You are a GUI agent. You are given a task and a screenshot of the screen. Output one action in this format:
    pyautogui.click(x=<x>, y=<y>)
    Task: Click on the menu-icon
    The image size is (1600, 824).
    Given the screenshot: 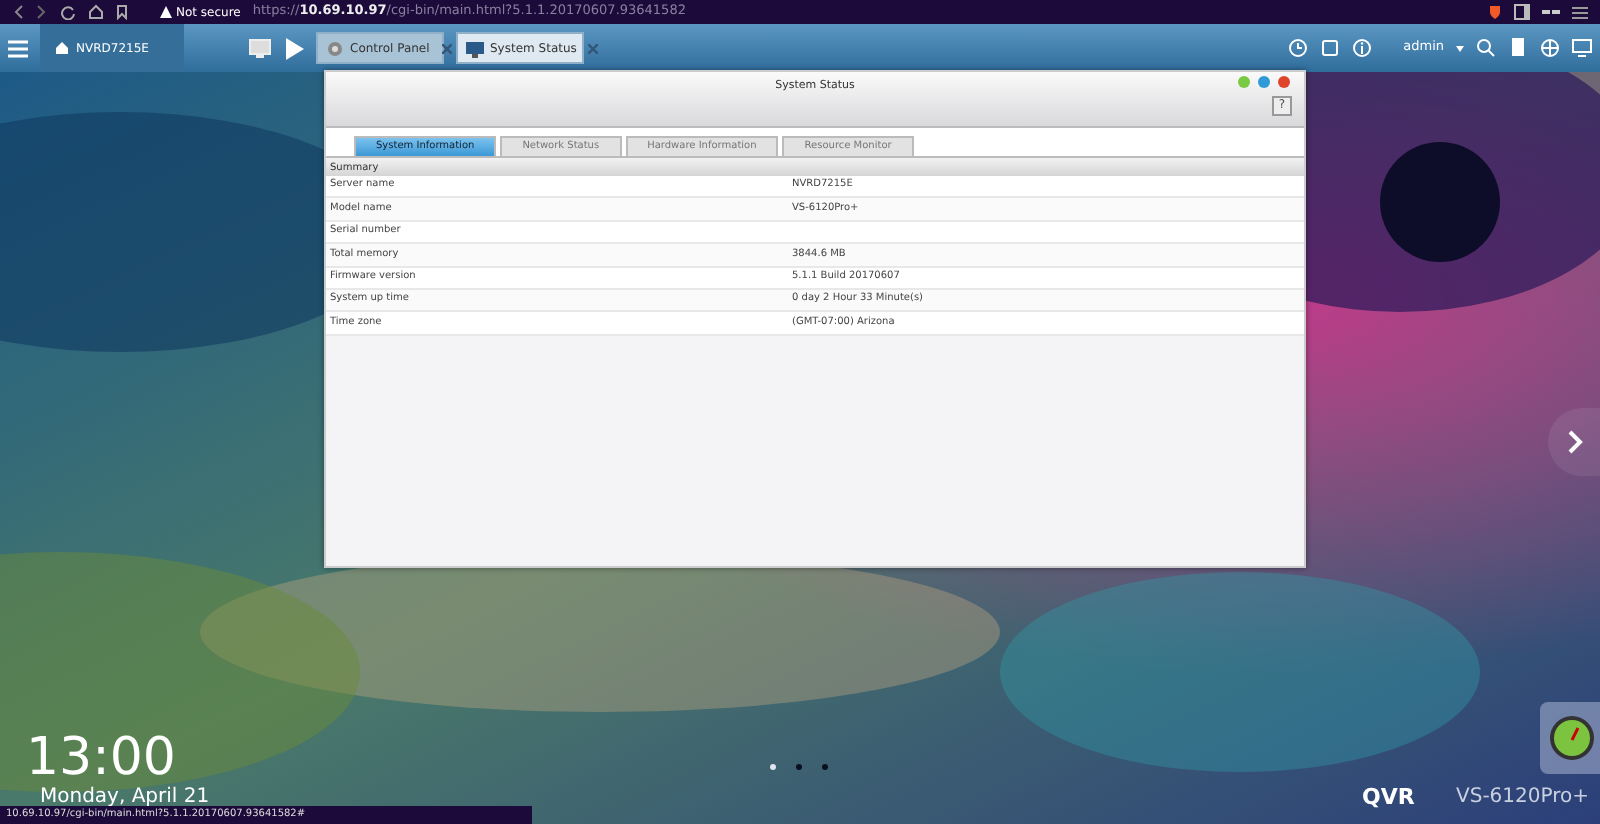 What is the action you would take?
    pyautogui.click(x=1580, y=12)
    